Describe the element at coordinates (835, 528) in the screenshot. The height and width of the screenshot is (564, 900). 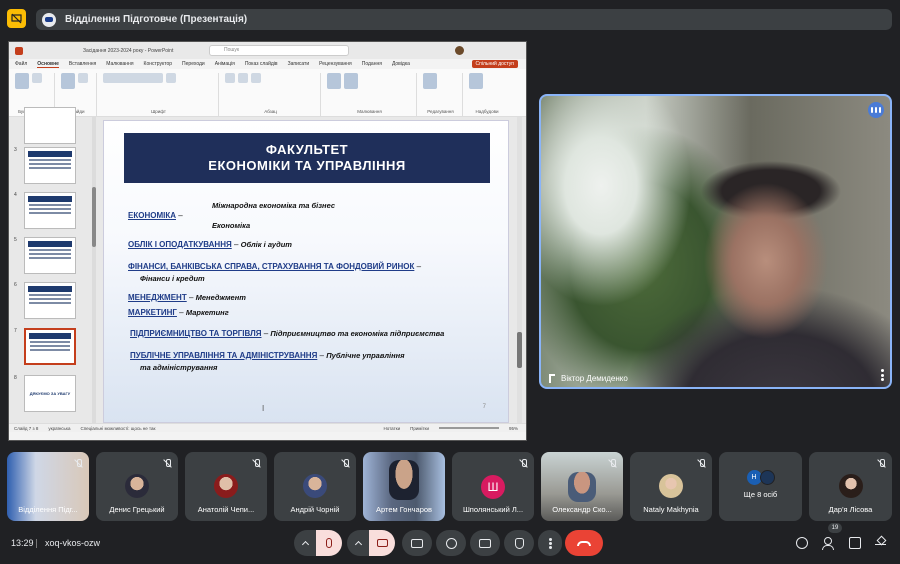
I see `participant-count-badge: 19` at that location.